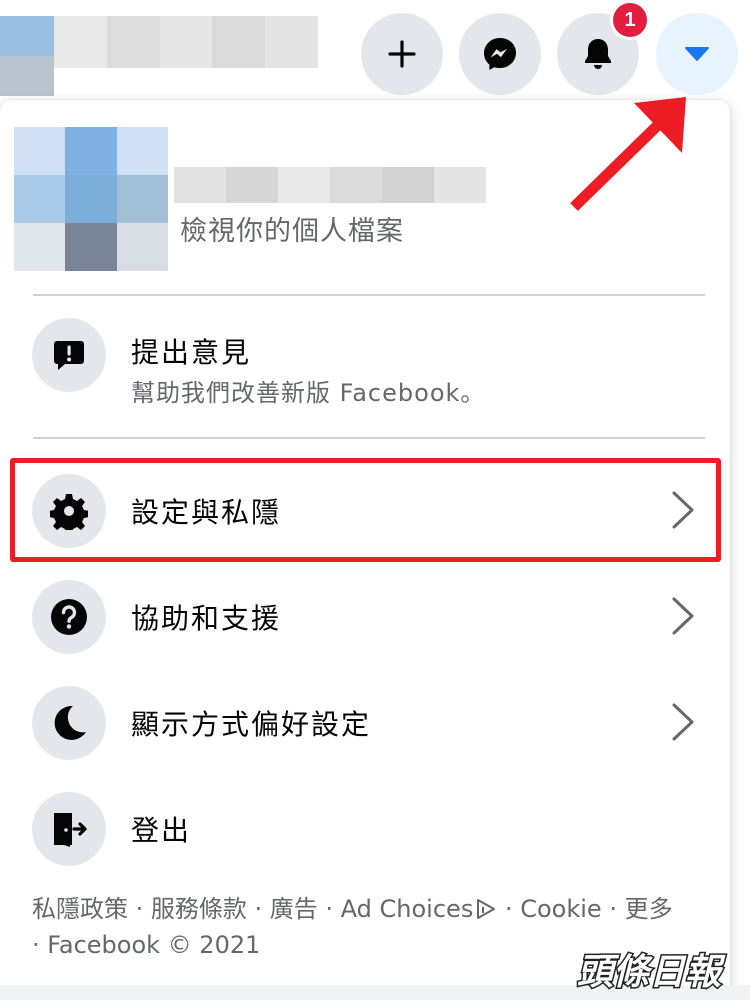  What do you see at coordinates (365, 510) in the screenshot?
I see `red-highlight-box` at bounding box center [365, 510].